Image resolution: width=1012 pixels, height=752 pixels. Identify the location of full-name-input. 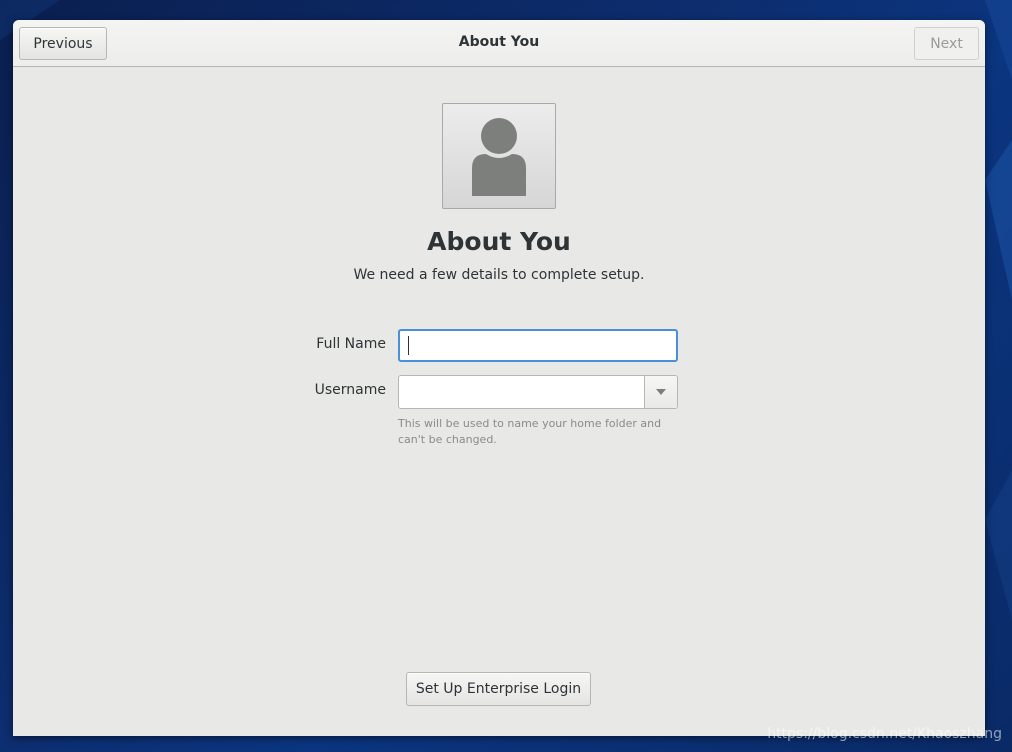
(538, 345).